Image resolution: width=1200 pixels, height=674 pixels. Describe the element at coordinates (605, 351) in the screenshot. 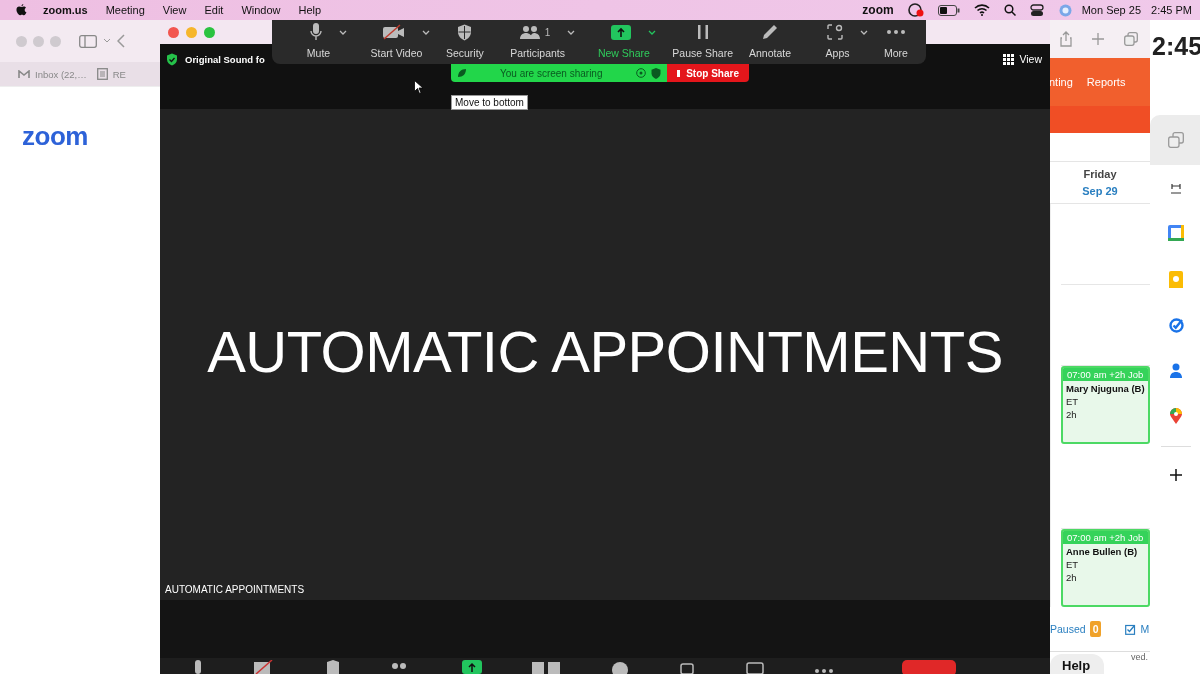

I see `shared-title: AUTOMATIC APPOINTMENTS` at that location.